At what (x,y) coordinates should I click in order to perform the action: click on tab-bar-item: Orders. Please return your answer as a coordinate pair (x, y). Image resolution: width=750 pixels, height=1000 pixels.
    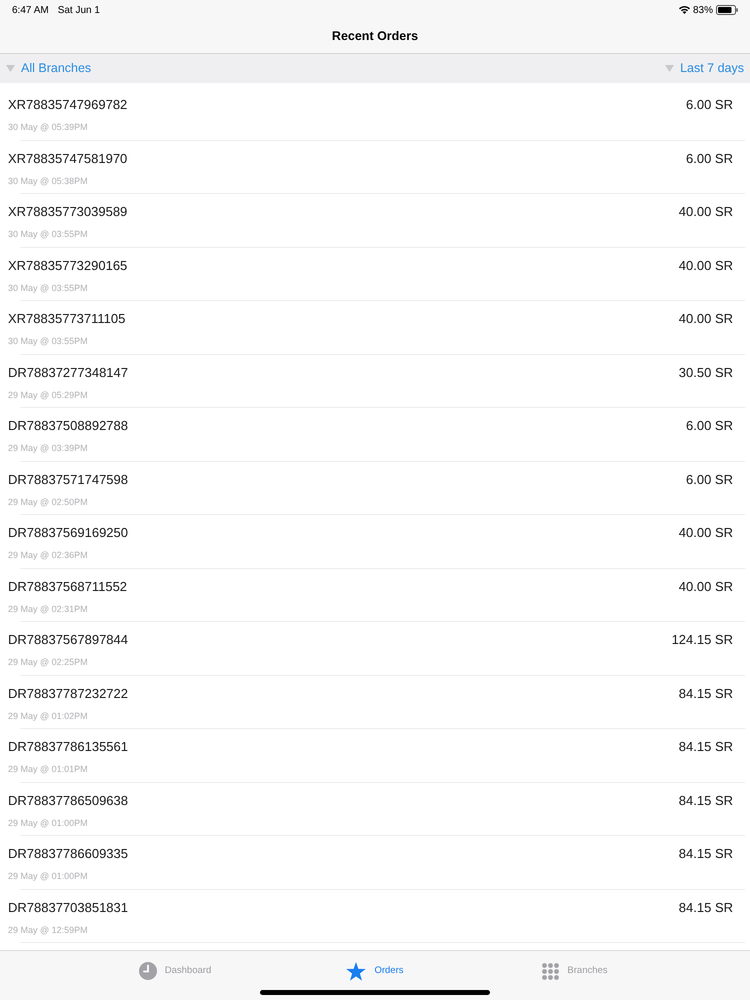
    Looking at the image, I should click on (375, 971).